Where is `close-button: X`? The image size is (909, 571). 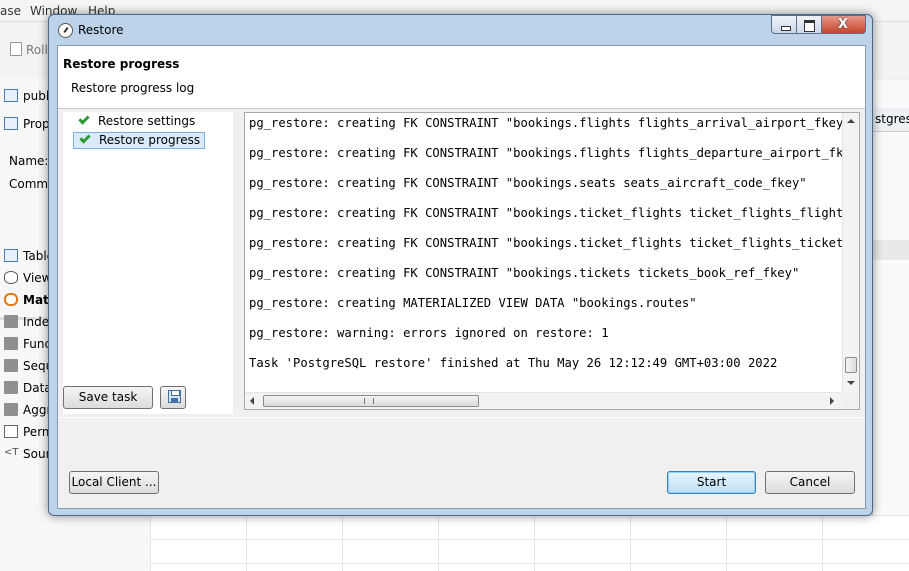
close-button: X is located at coordinates (844, 24).